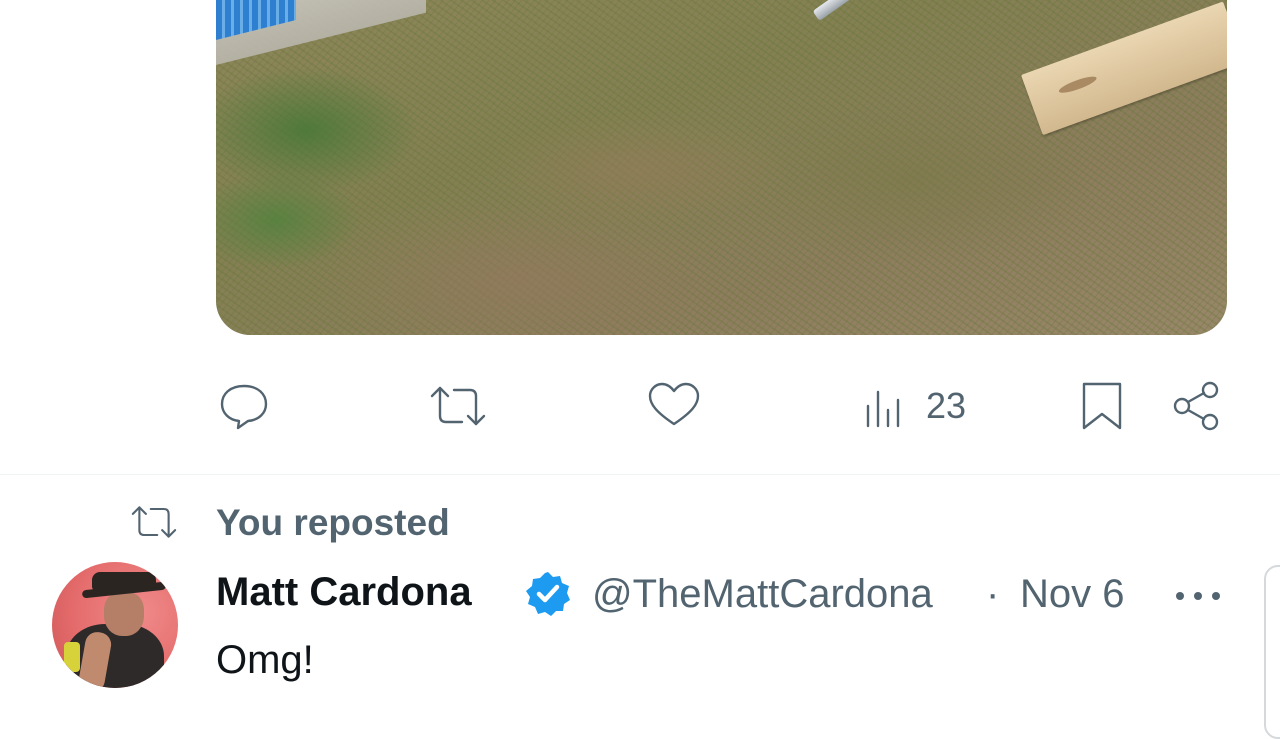 This screenshot has height=739, width=1280. What do you see at coordinates (333, 522) in the screenshot?
I see `repost-label: You reposted` at bounding box center [333, 522].